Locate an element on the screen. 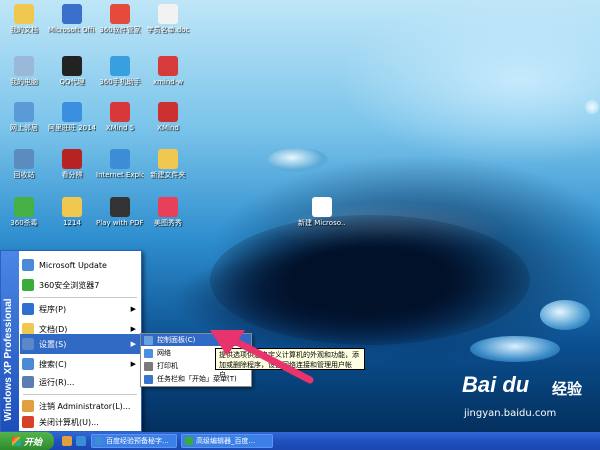 This screenshot has width=600, height=450. desktop-icon-label: QQ代理 is located at coordinates (72, 82).